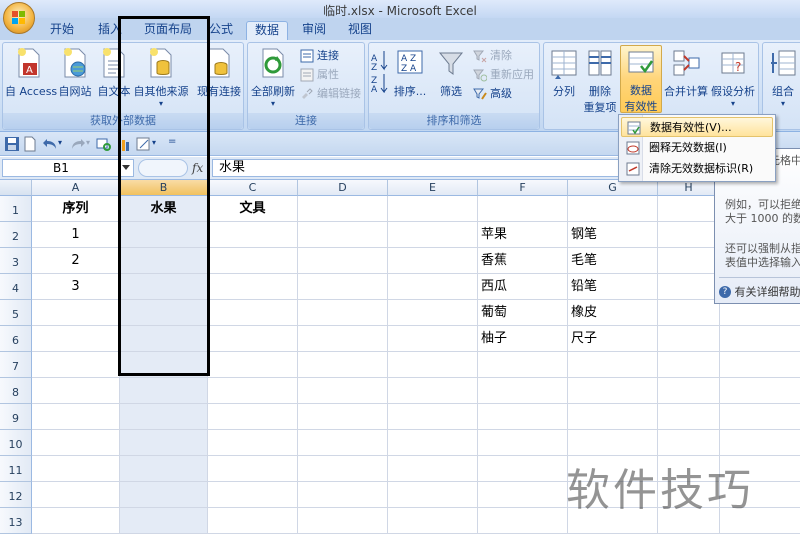 This screenshot has height=550, width=800. I want to click on new-file-icon, so click(30, 144).